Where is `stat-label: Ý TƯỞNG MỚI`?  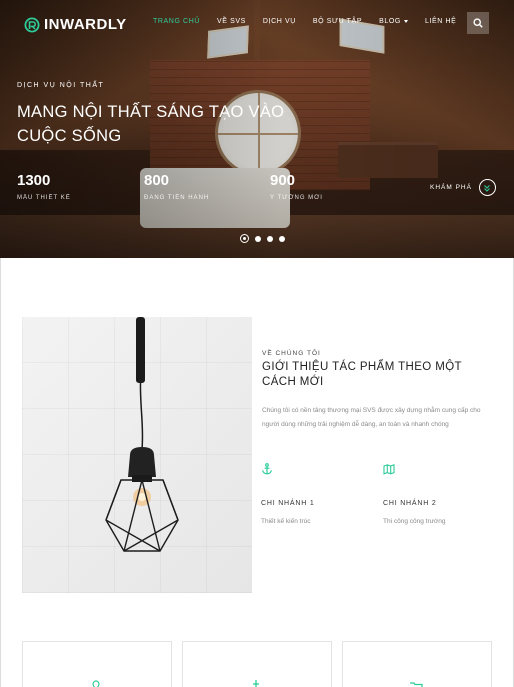 stat-label: Ý TƯỞNG MỚI is located at coordinates (296, 198).